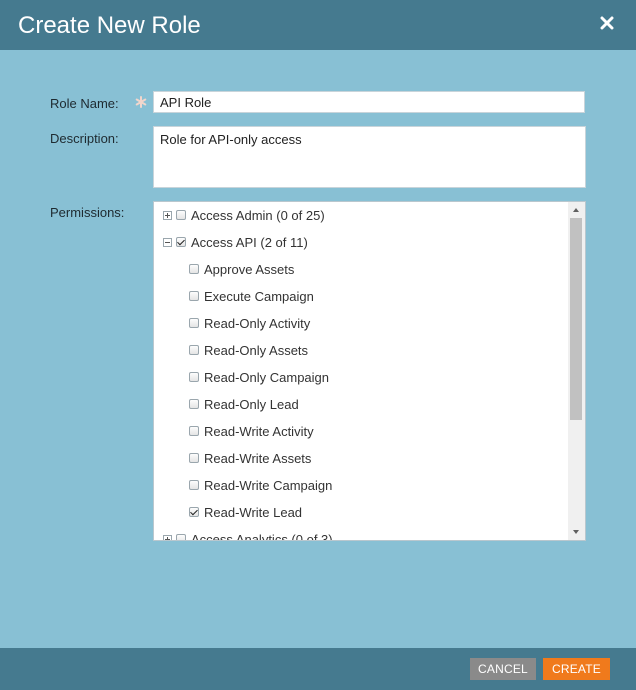 Image resolution: width=636 pixels, height=690 pixels. What do you see at coordinates (259, 296) in the screenshot?
I see `permission-label: Execute Campaign` at bounding box center [259, 296].